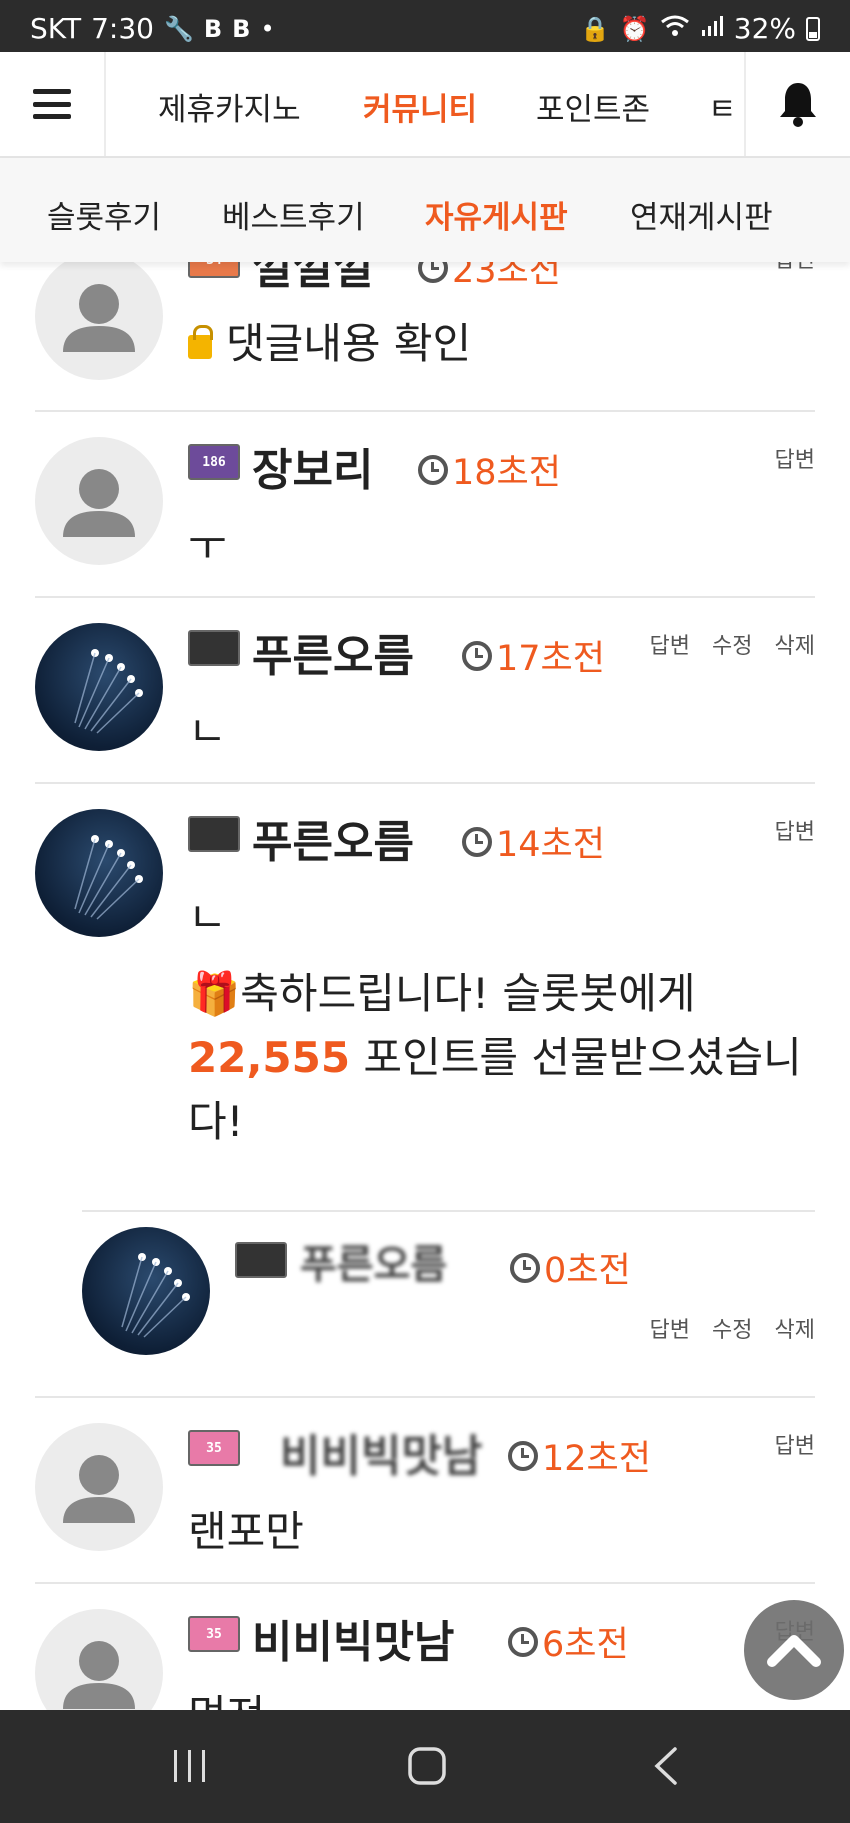 This screenshot has width=850, height=1823. I want to click on signal-icon, so click(712, 29).